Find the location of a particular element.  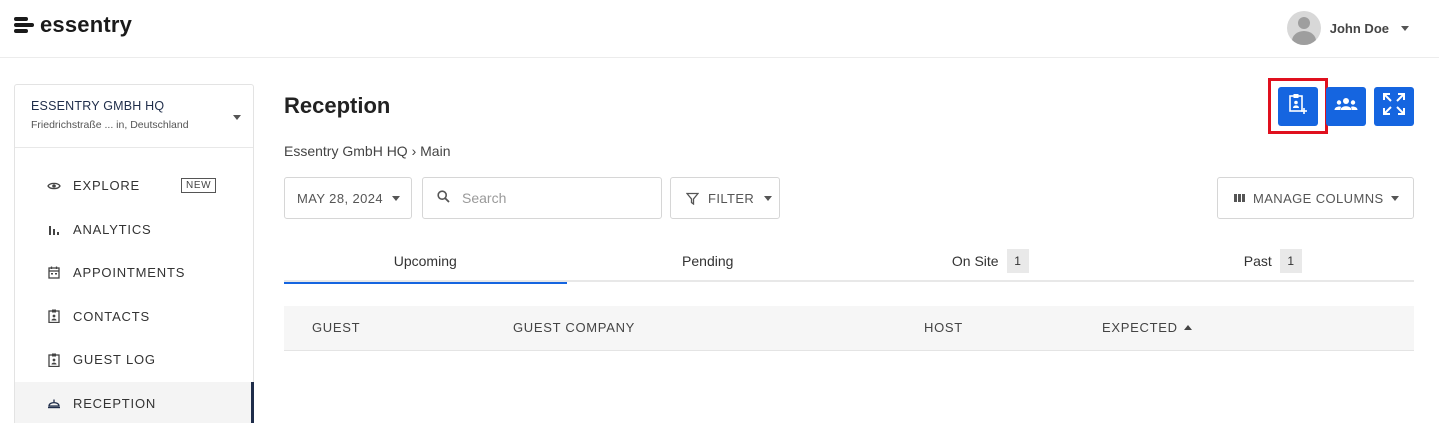

user-menu: John Doe is located at coordinates (1347, 28).